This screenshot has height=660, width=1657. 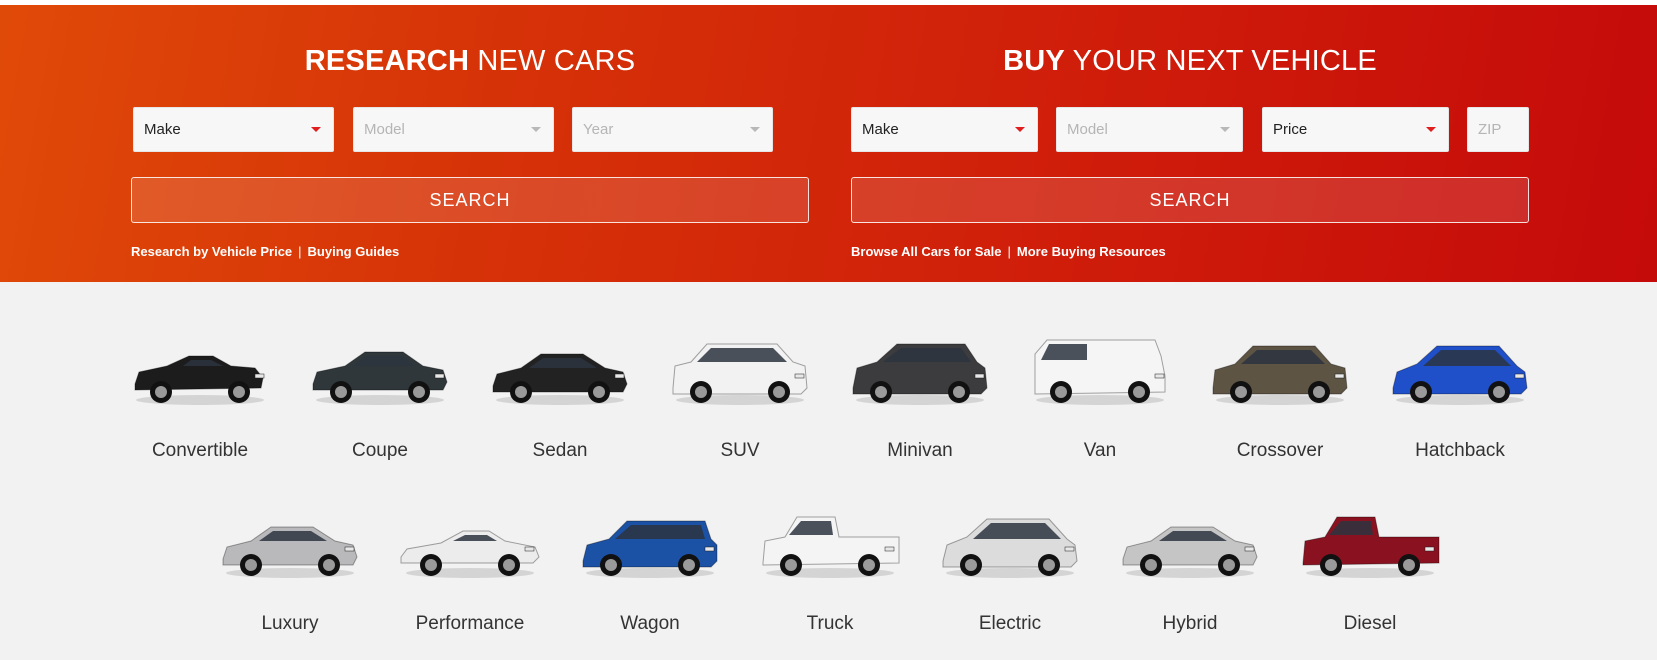 I want to click on body-style-label: Performance, so click(x=470, y=623).